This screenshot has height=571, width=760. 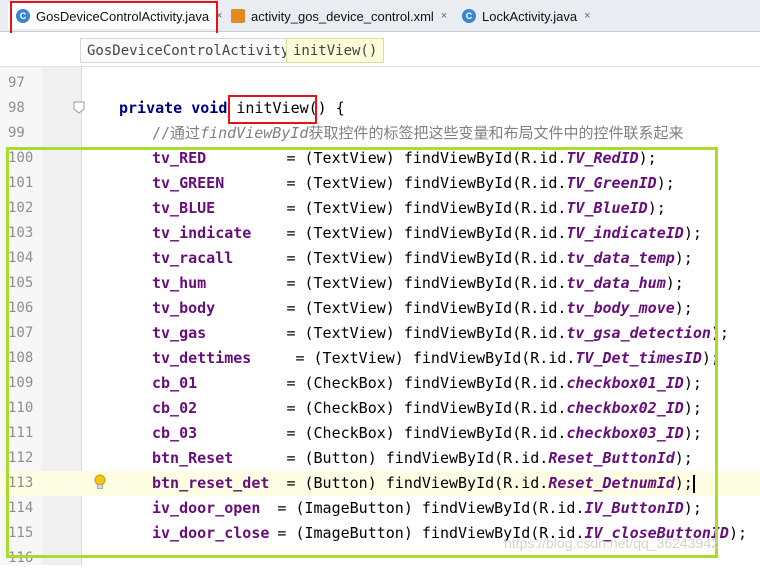 What do you see at coordinates (342, 16) in the screenshot?
I see `tab-label: activity_gos_device_control.xml` at bounding box center [342, 16].